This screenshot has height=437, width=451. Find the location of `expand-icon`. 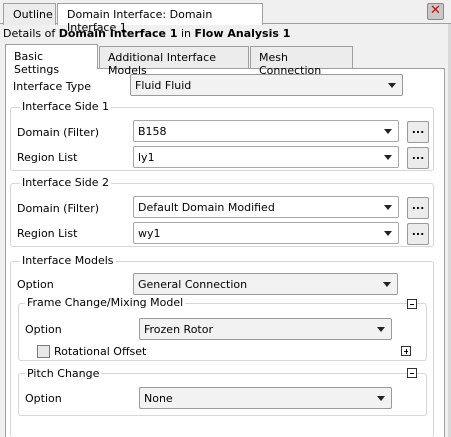

expand-icon is located at coordinates (406, 351).